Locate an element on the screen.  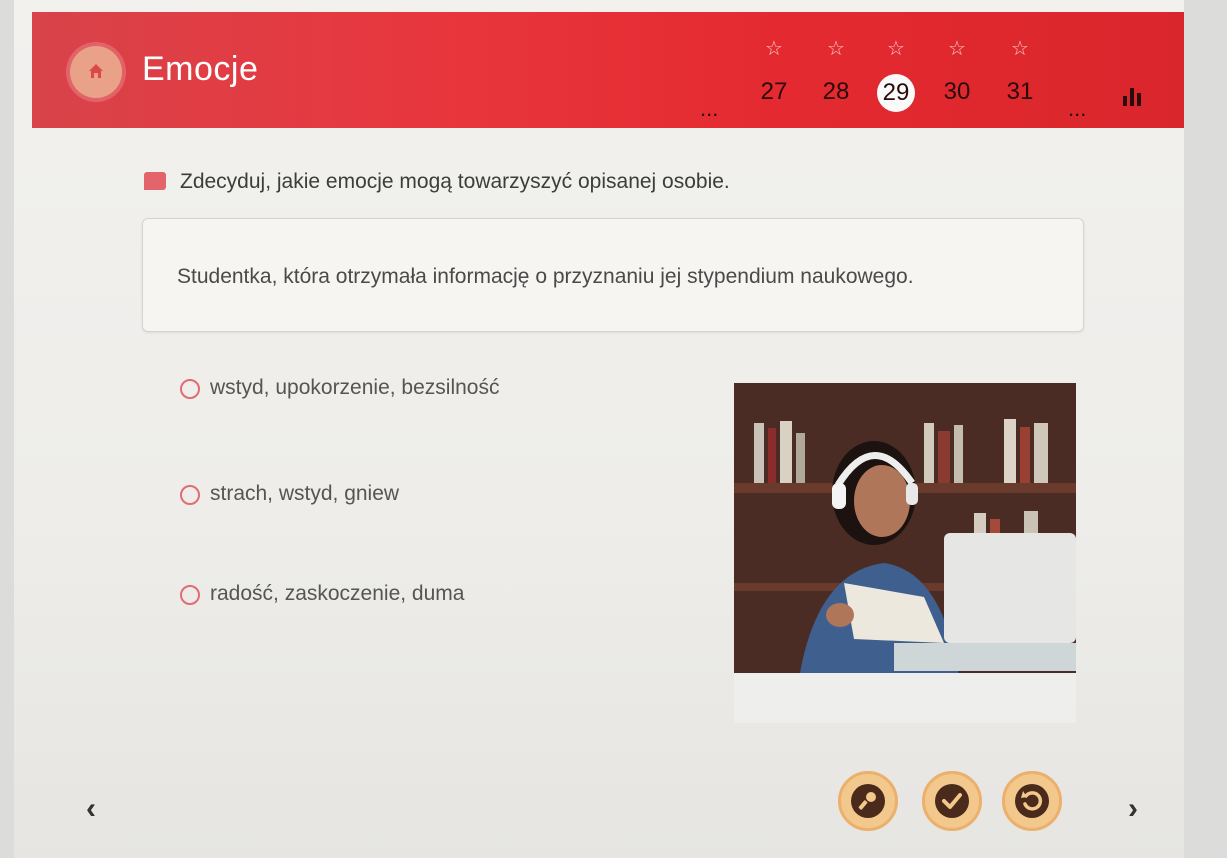
key-icon is located at coordinates (868, 801).